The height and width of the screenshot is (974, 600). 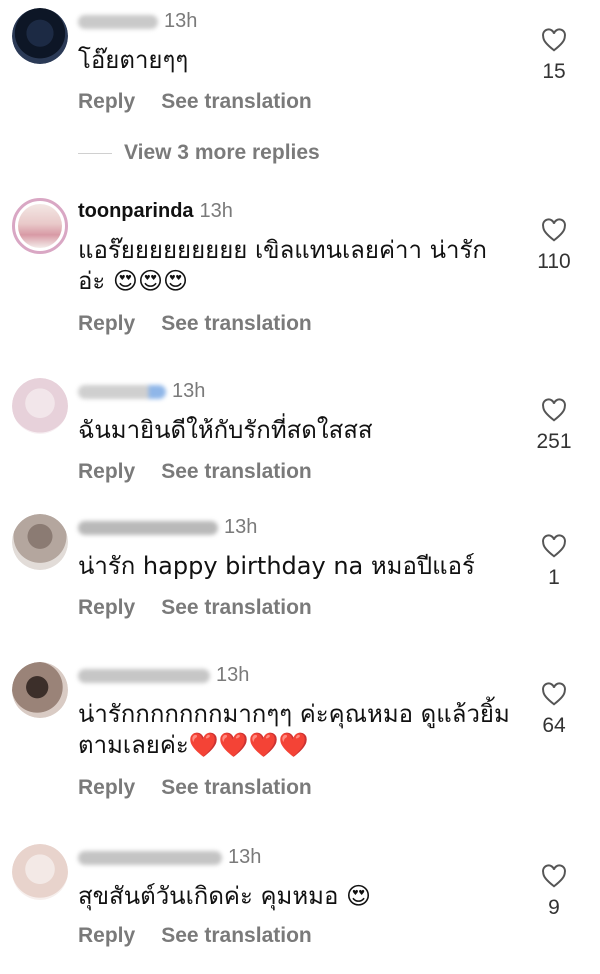 What do you see at coordinates (554, 441) in the screenshot?
I see `like-count: 251` at bounding box center [554, 441].